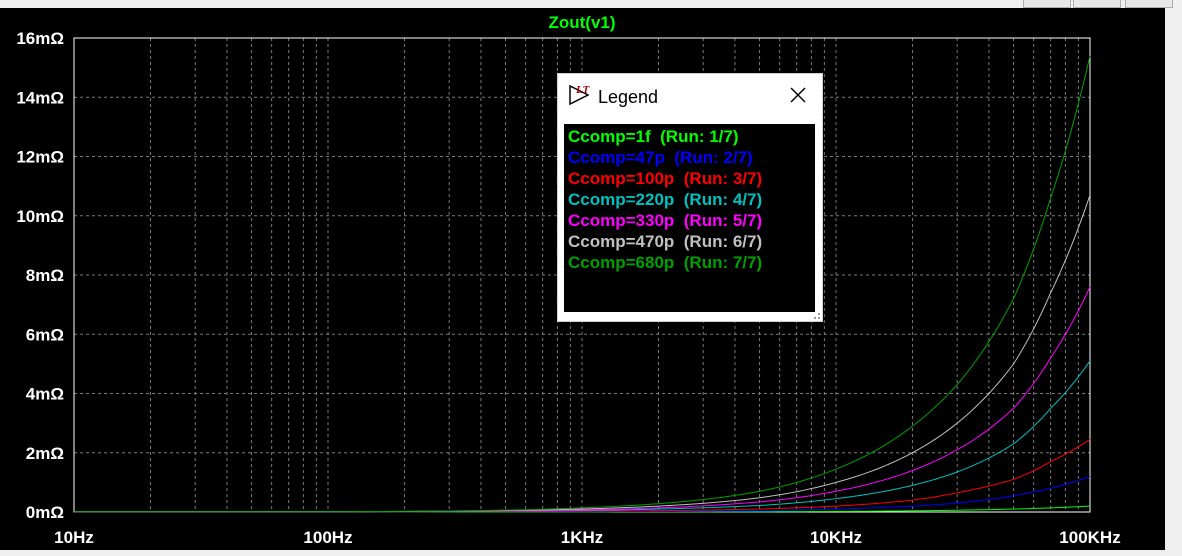 The image size is (1182, 556). Describe the element at coordinates (45, 512) in the screenshot. I see `y-tick-label: 0mΩ` at that location.